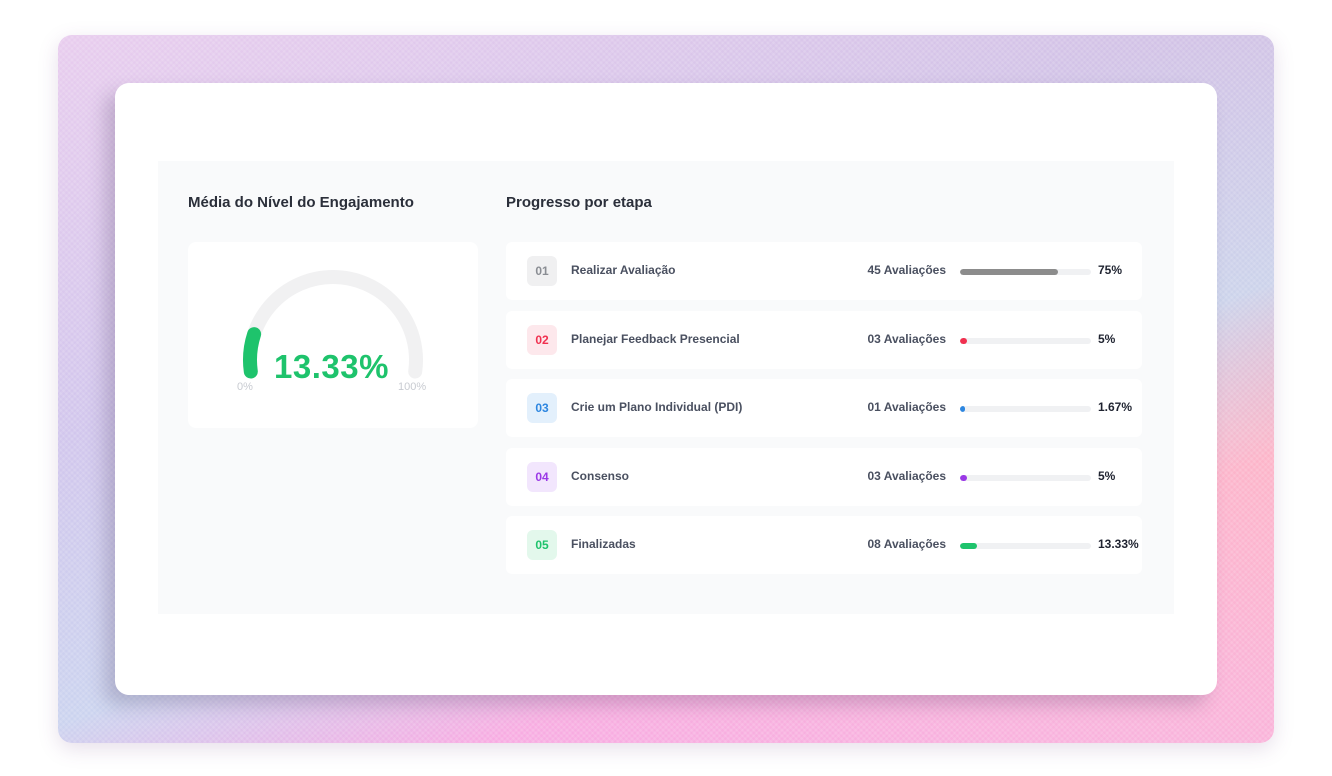  I want to click on step-percent: 75%, so click(1110, 270).